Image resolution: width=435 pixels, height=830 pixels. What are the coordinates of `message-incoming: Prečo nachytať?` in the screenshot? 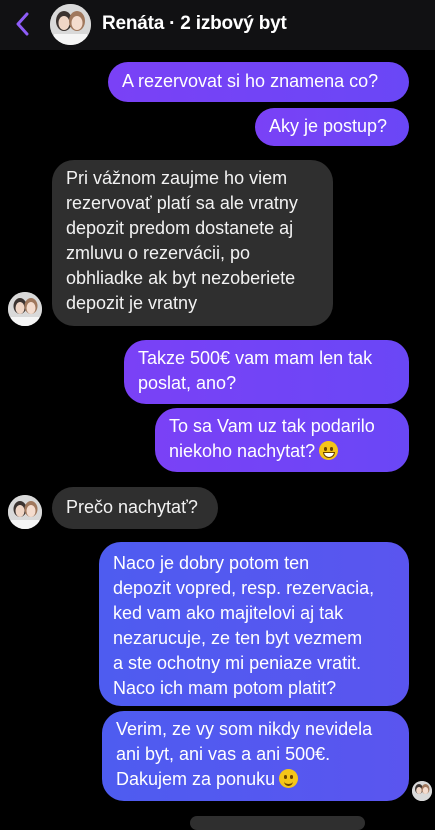 It's located at (135, 508).